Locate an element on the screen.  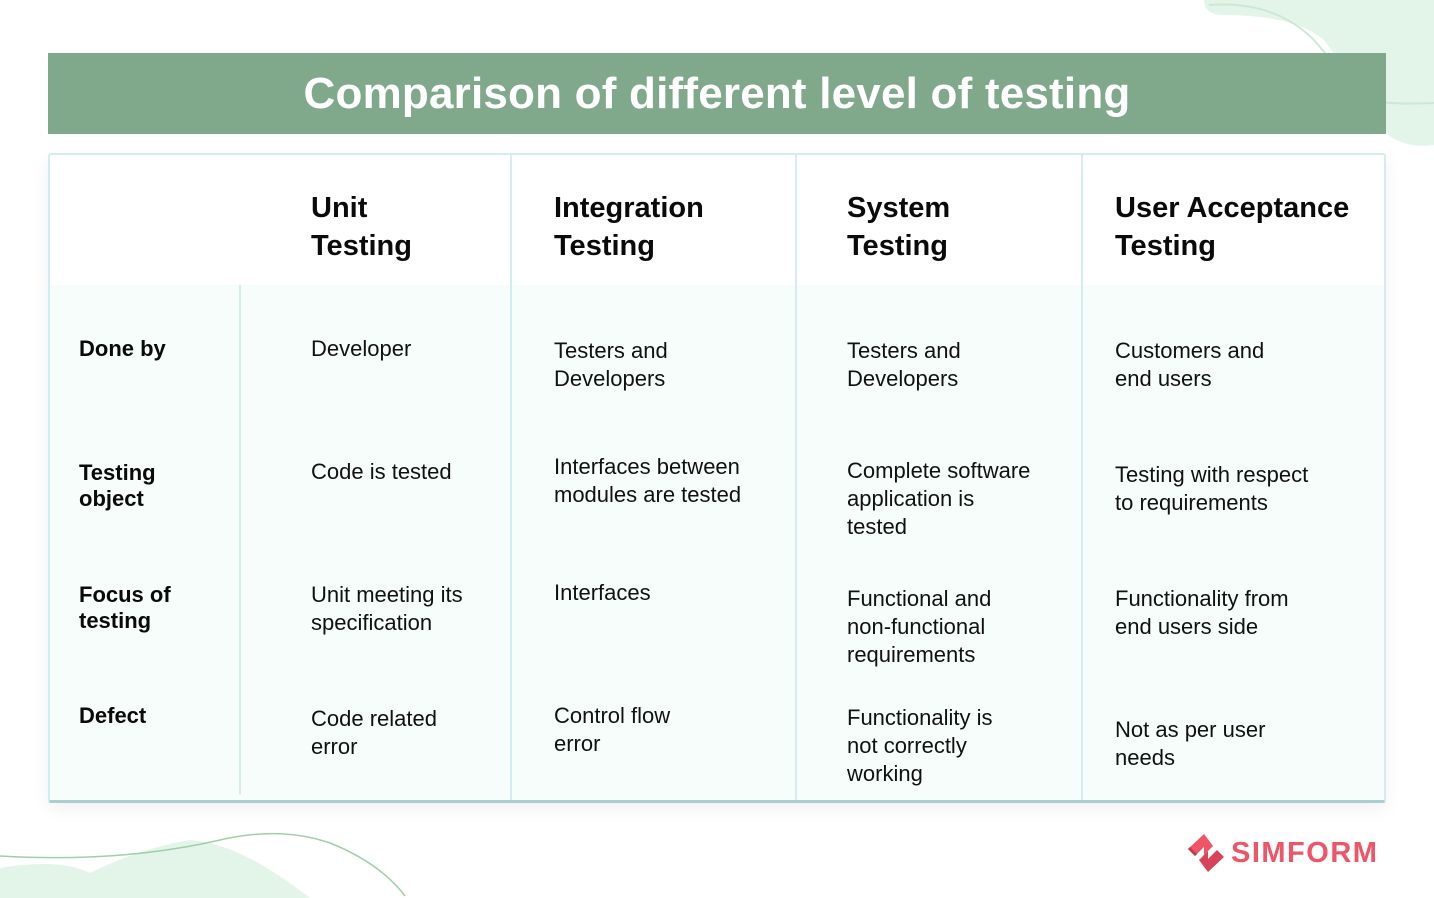
simform-logo-icon is located at coordinates (1206, 853).